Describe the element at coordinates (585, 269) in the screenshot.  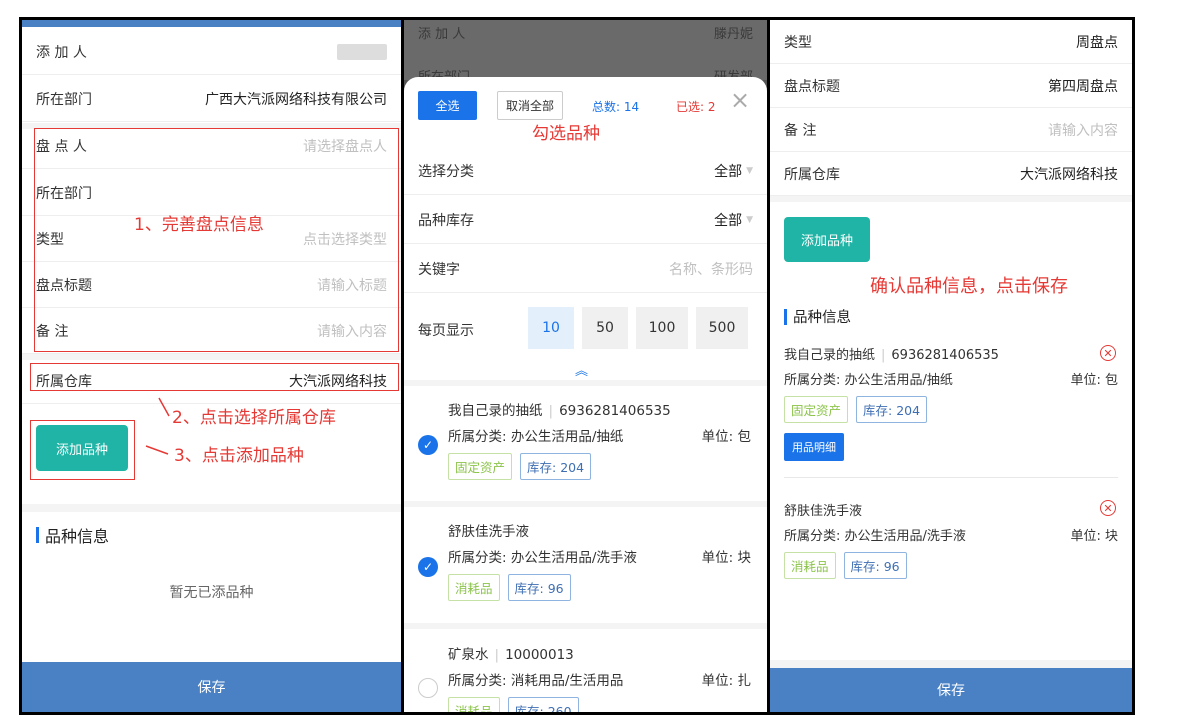
I see `keyword-field: 关键字 名称、条形码` at that location.